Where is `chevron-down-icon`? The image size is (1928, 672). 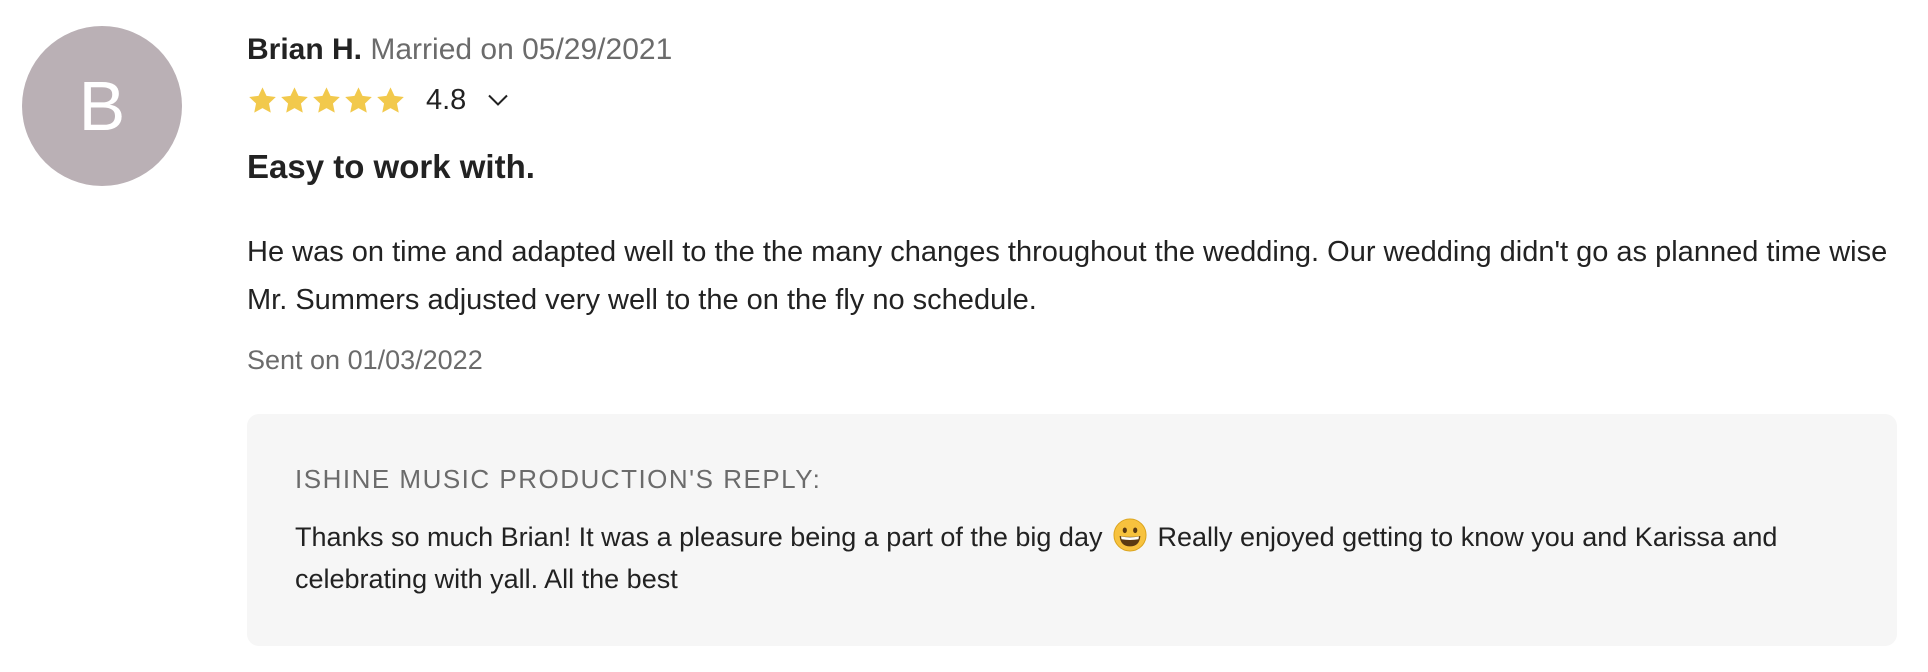
chevron-down-icon is located at coordinates (498, 100).